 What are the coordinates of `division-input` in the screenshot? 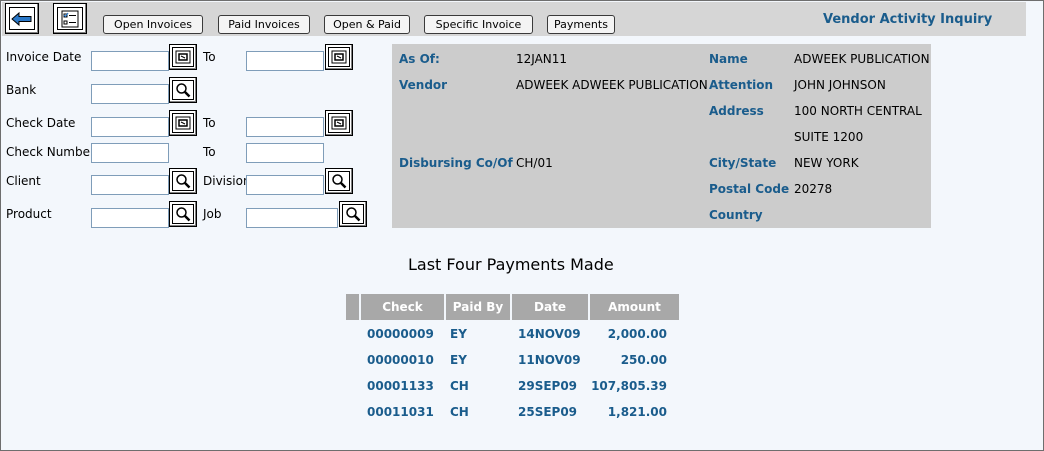 It's located at (285, 185).